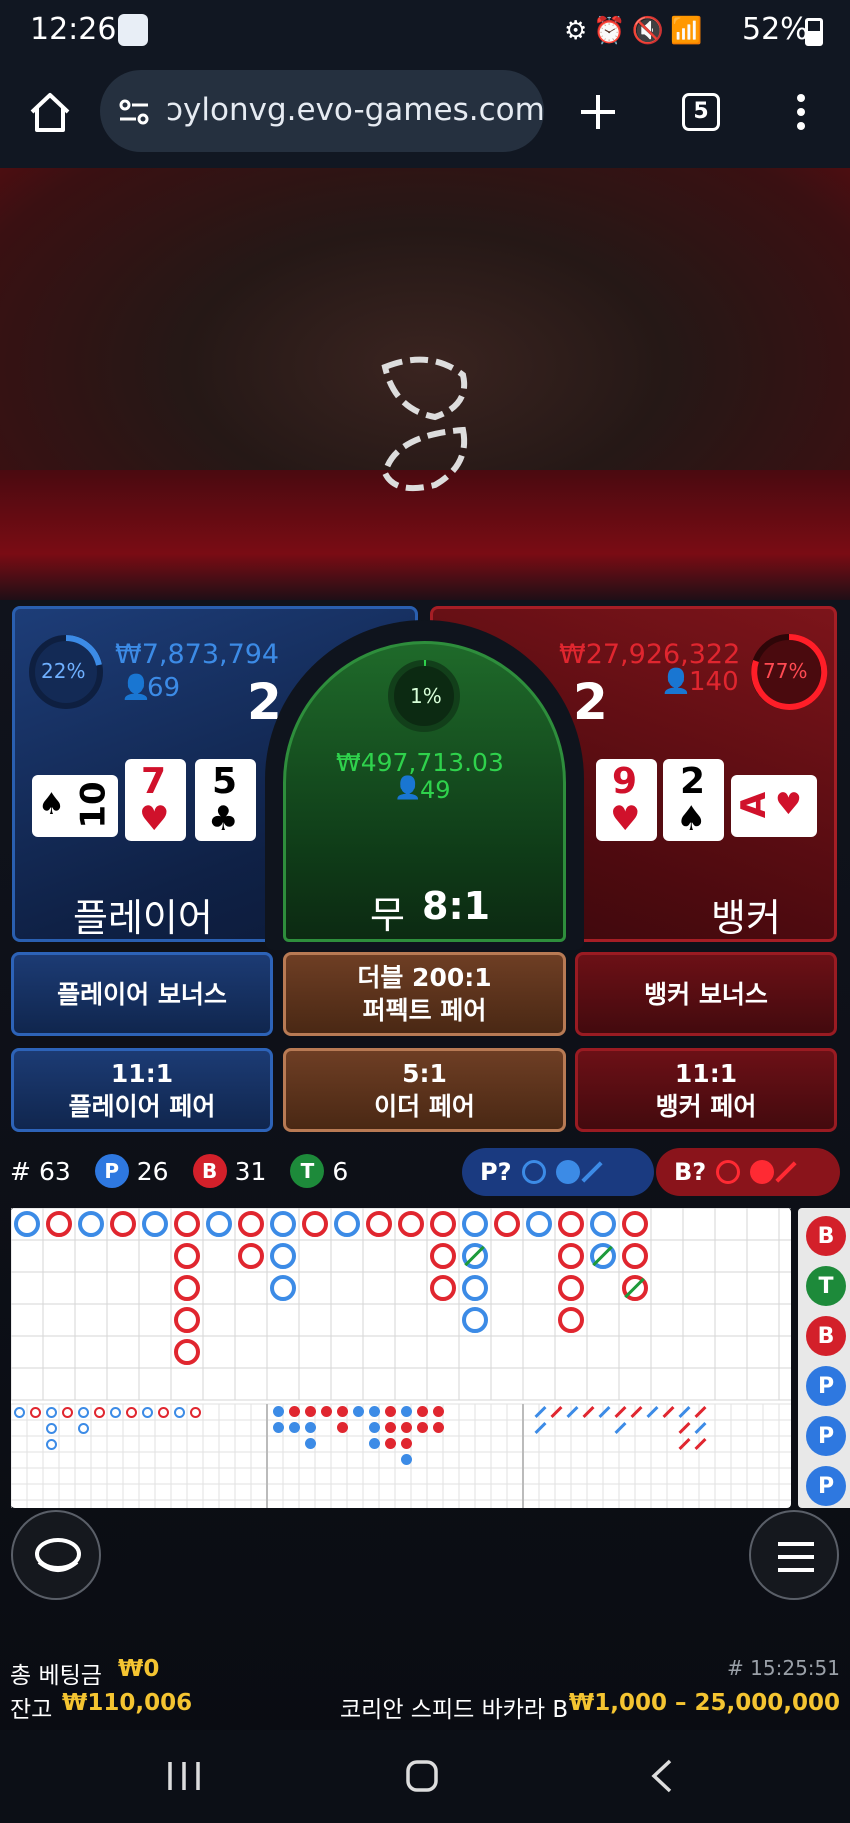 The width and height of the screenshot is (850, 1823). I want to click on banker-predict-button: B?, so click(748, 1172).